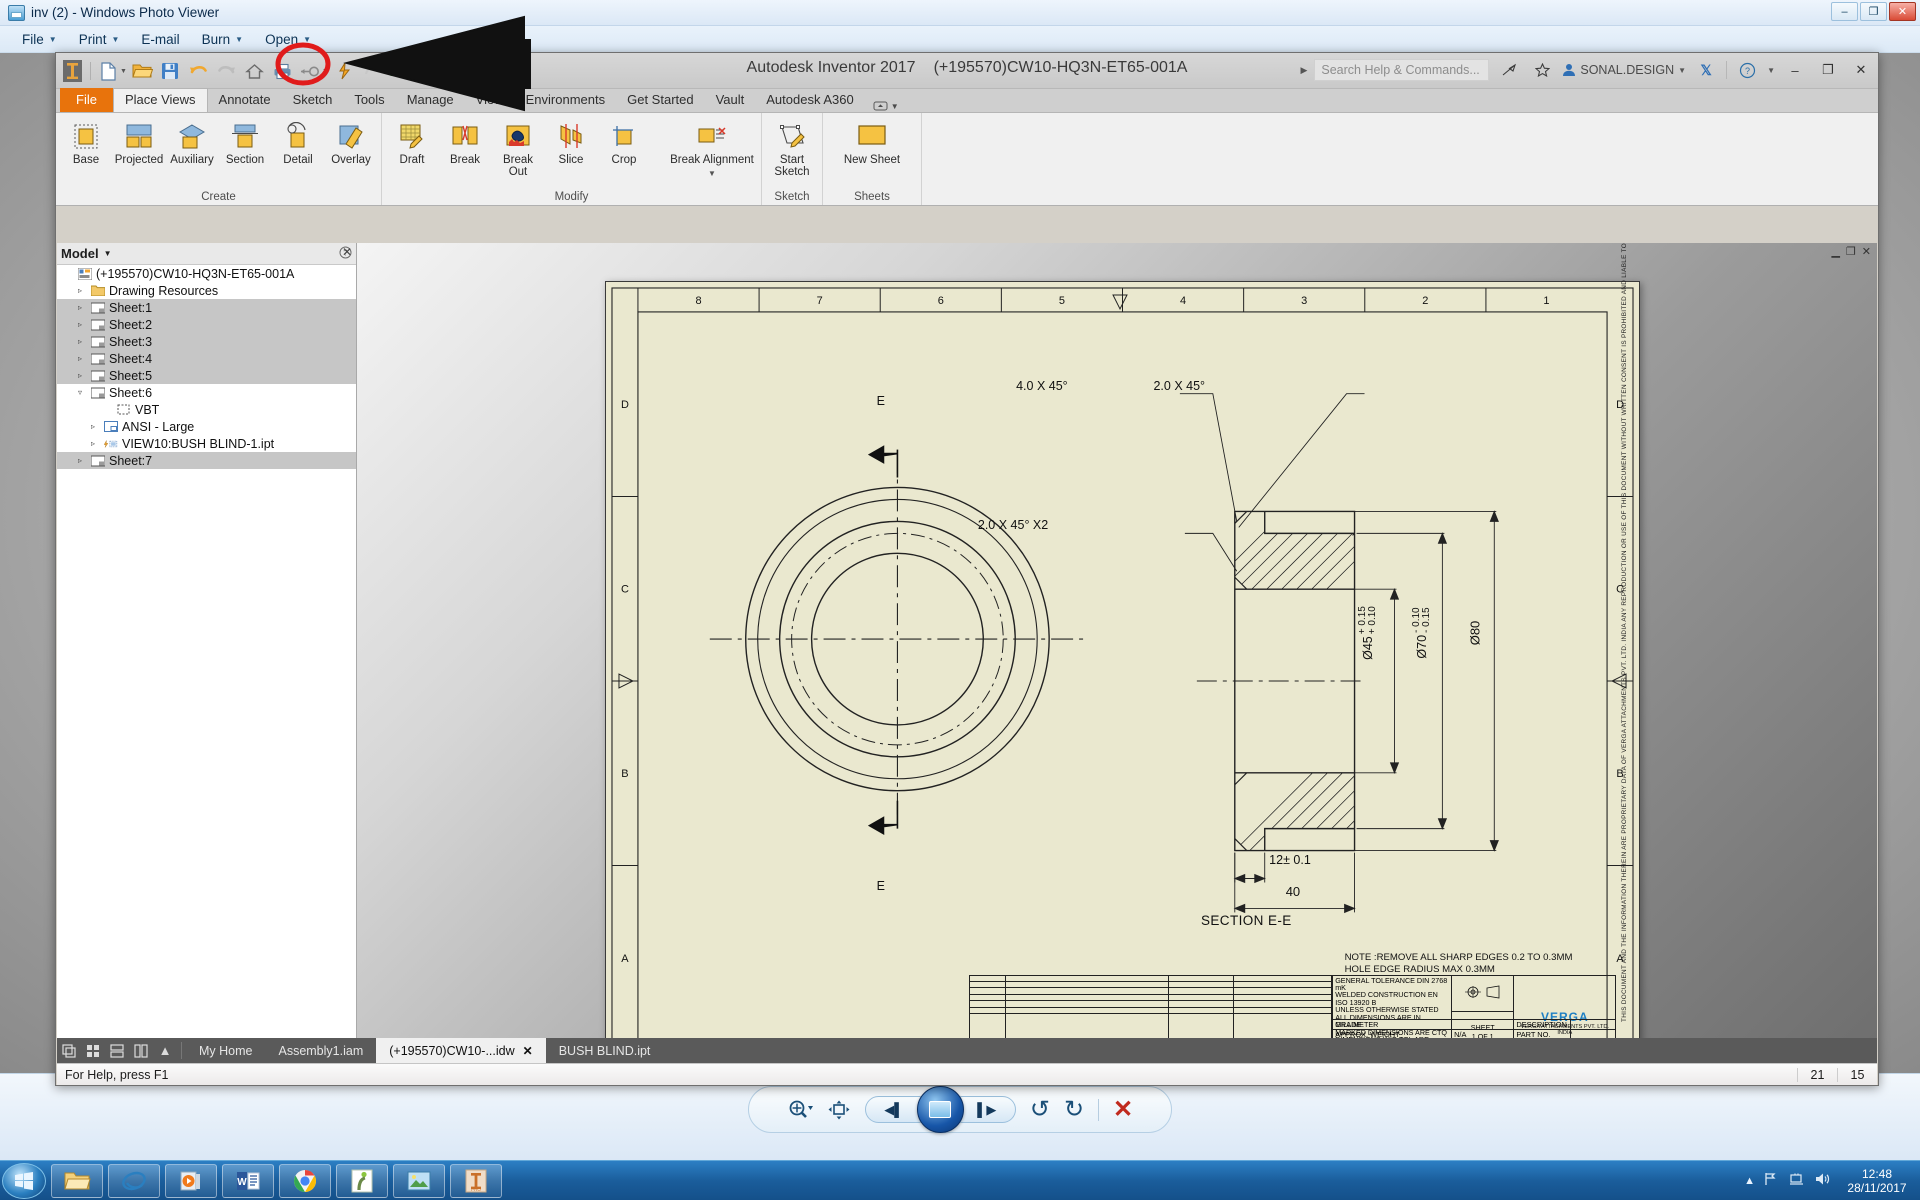 The height and width of the screenshot is (1200, 1920). Describe the element at coordinates (800, 1110) in the screenshot. I see `zoom-icon` at that location.